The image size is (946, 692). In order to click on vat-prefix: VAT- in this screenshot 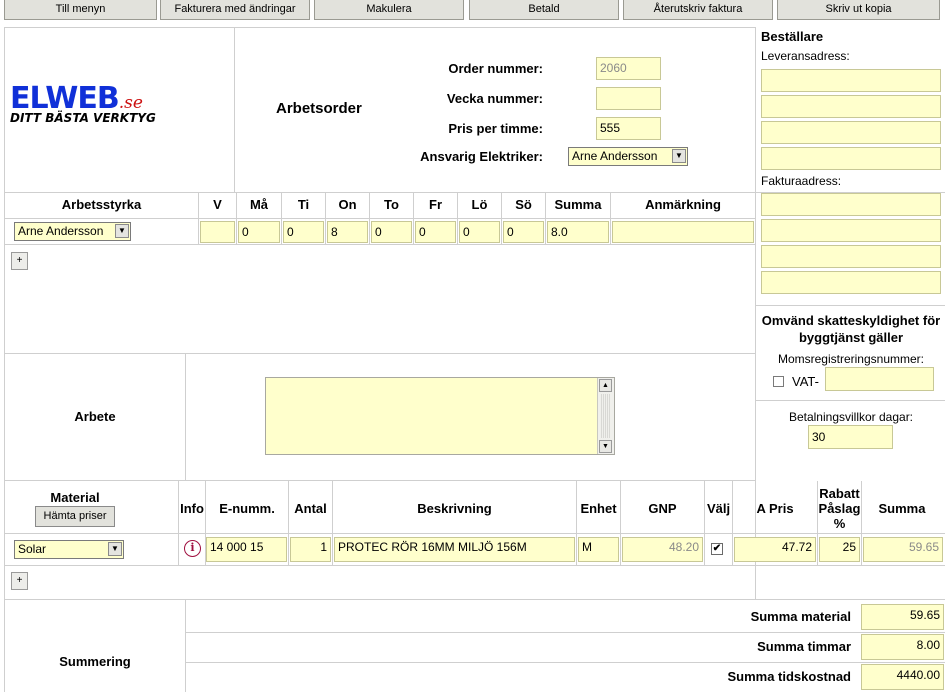, I will do `click(805, 381)`.